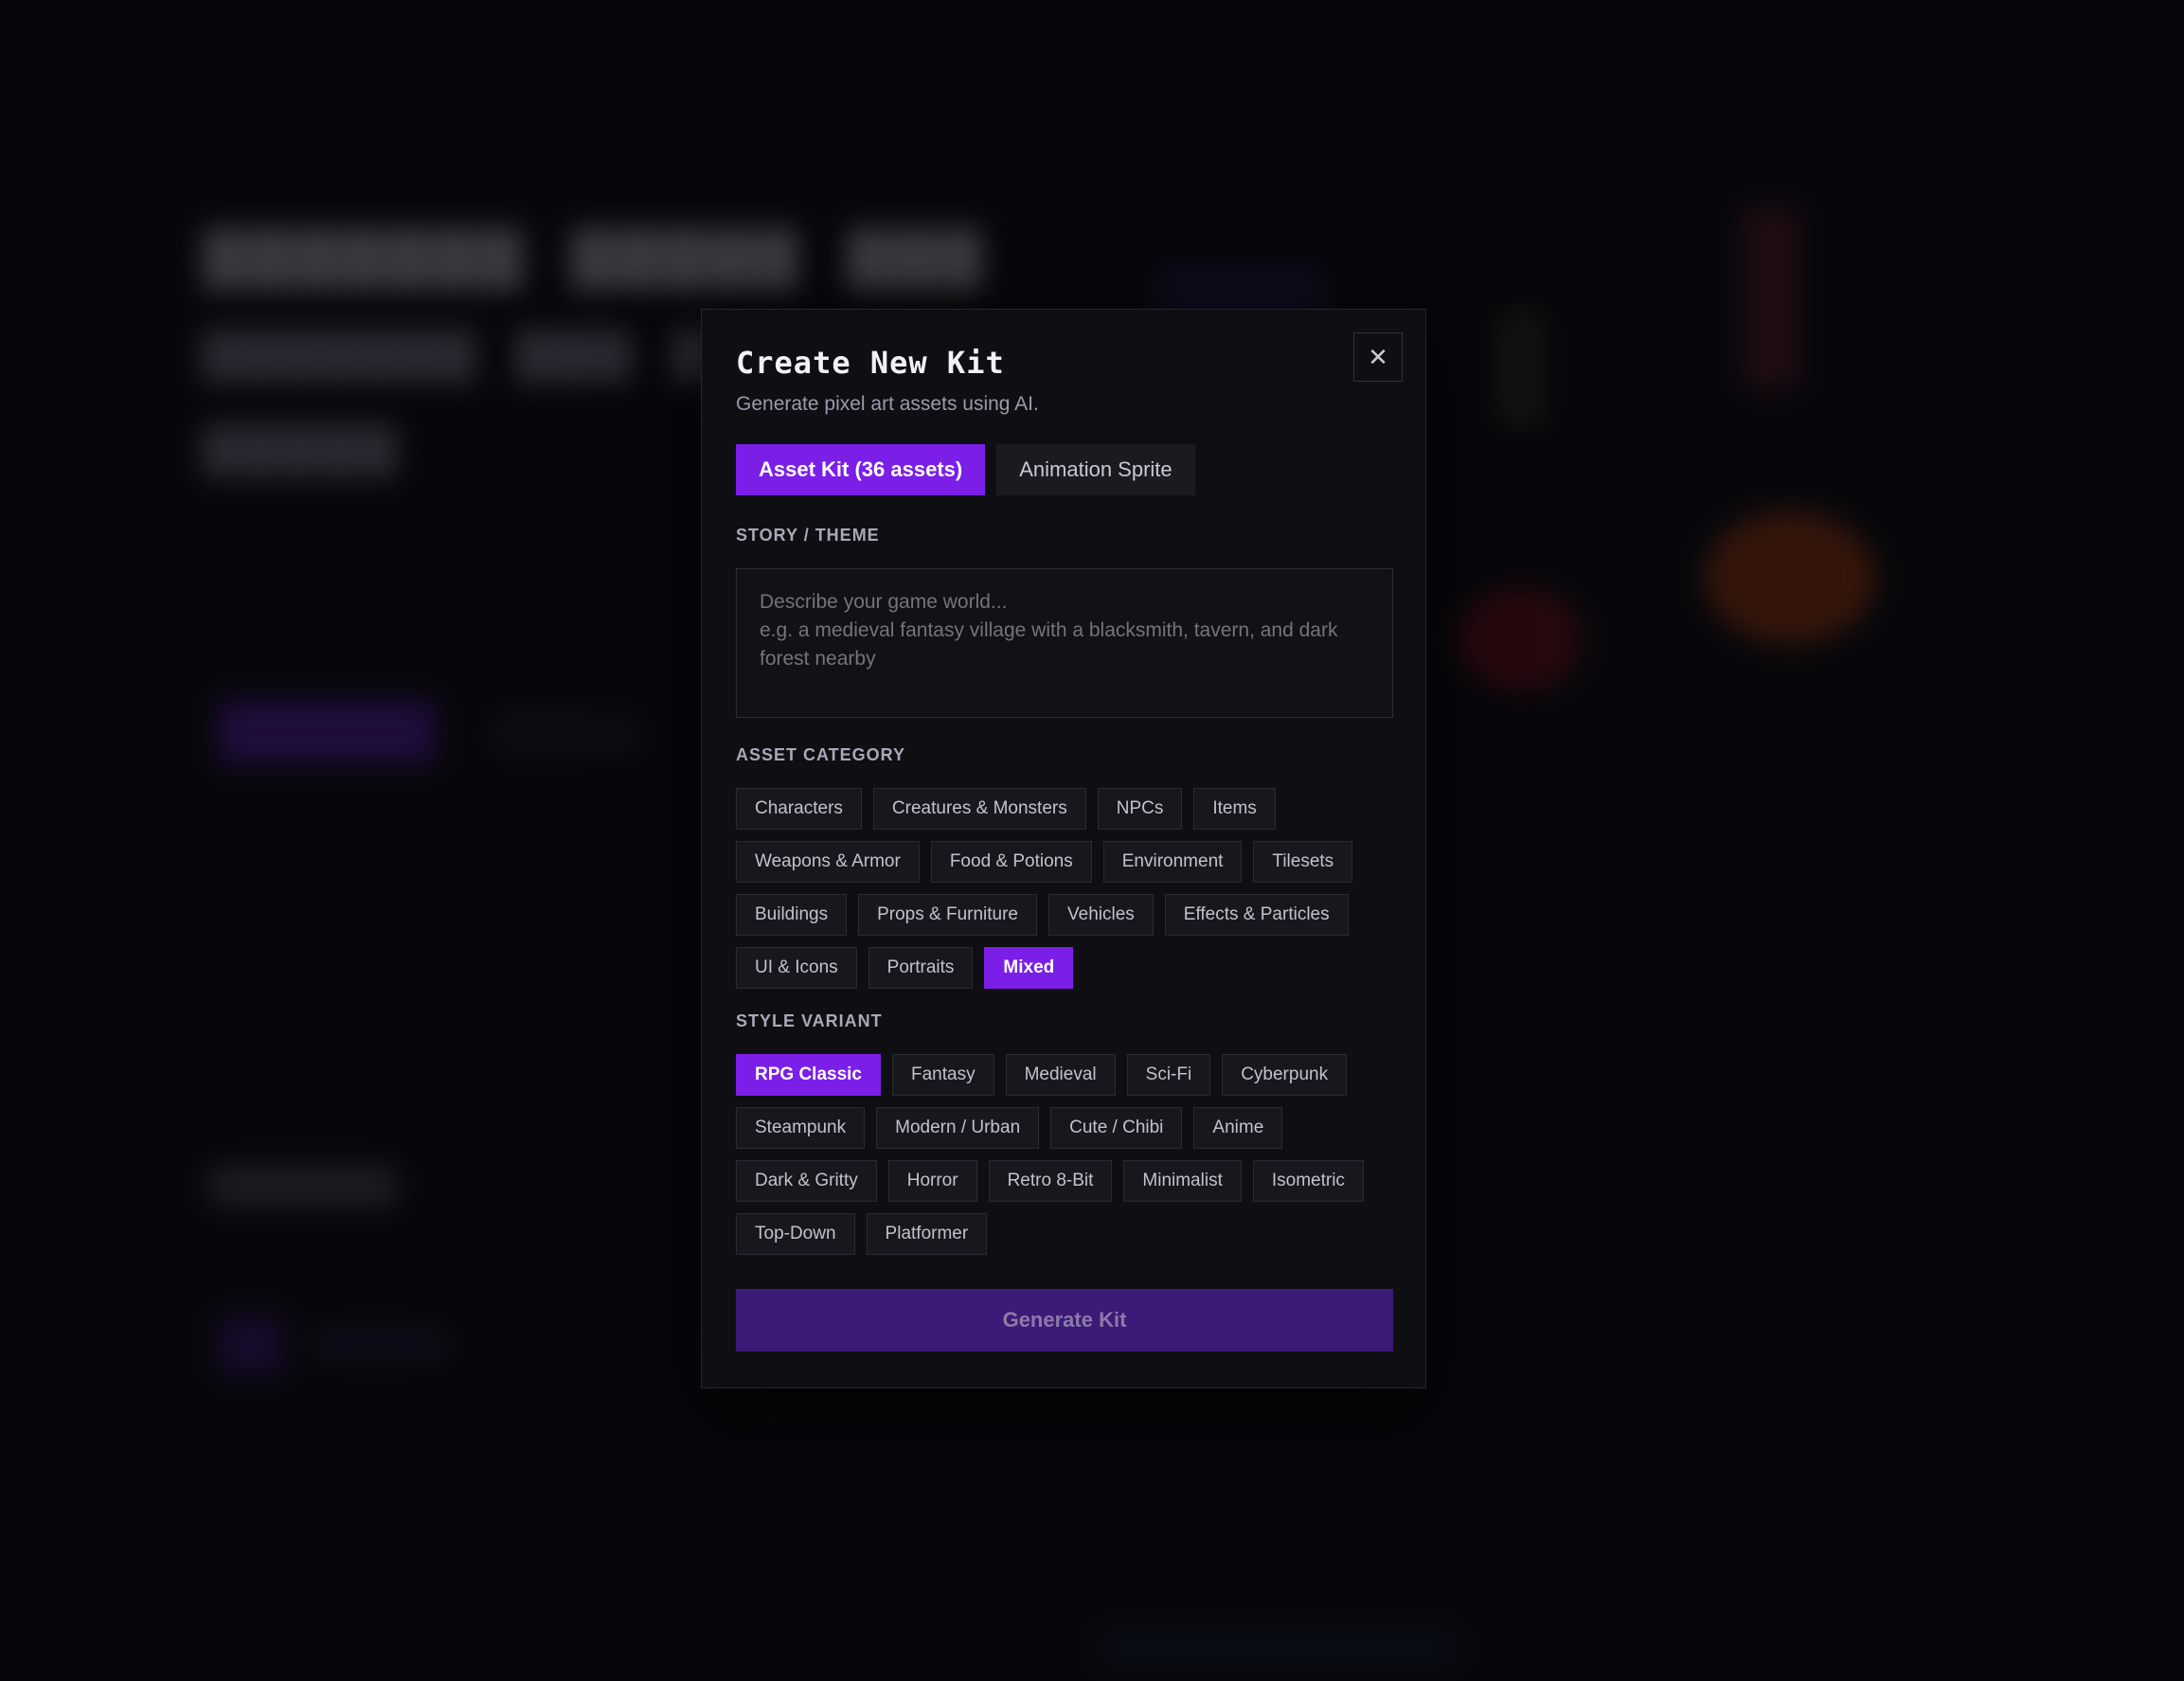 The image size is (2184, 1681). I want to click on category-chip-tilesets: Tilesets, so click(1303, 862).